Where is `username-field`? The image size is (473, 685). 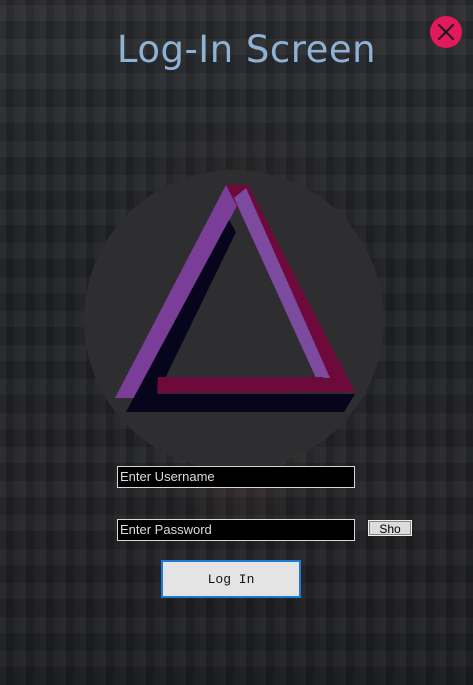
username-field is located at coordinates (236, 477).